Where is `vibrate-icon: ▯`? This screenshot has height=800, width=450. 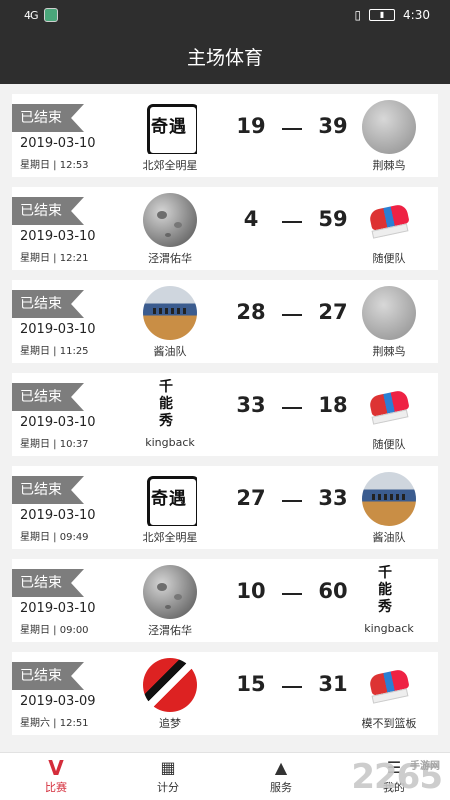 vibrate-icon: ▯ is located at coordinates (358, 15).